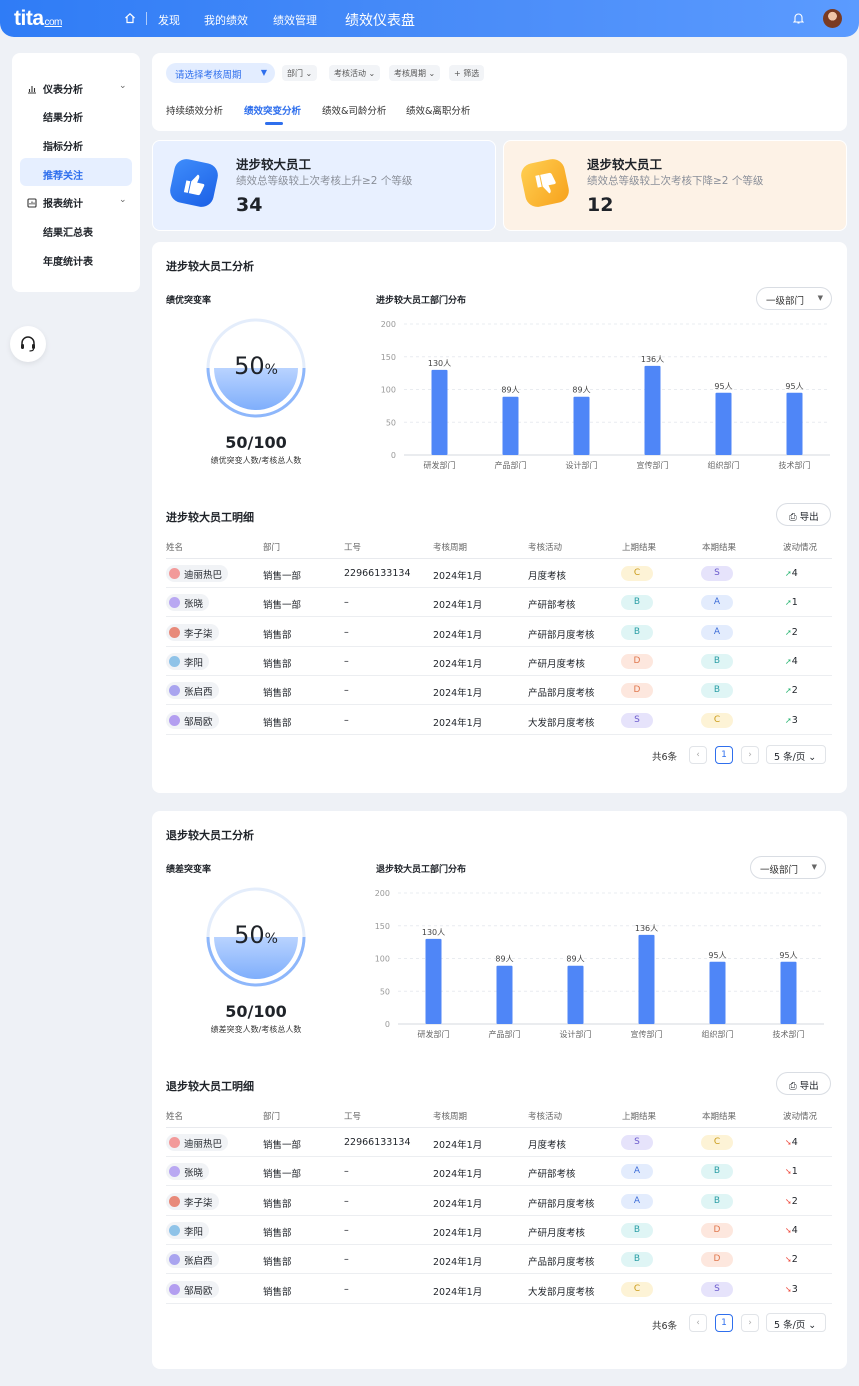 Image resolution: width=859 pixels, height=1386 pixels. Describe the element at coordinates (194, 605) in the screenshot. I see `employee-name: 张晓` at that location.